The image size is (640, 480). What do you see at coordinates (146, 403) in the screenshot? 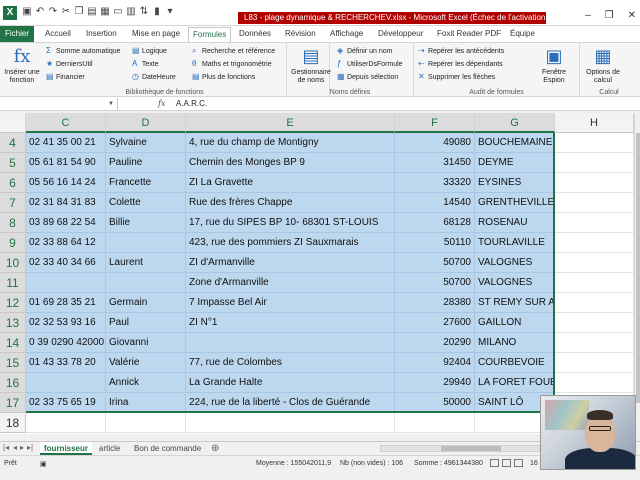
I see `cell-d: Irina` at bounding box center [146, 403].